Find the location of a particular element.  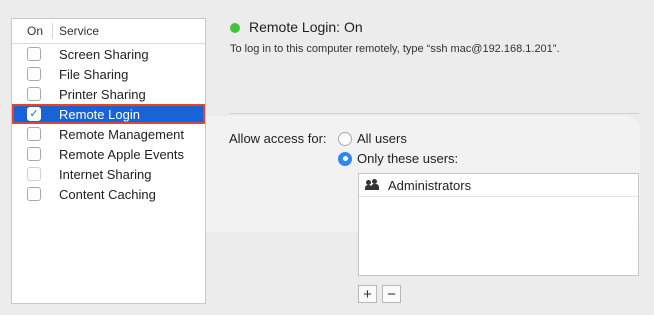

service-row-remote-login: ✓ Remote Login is located at coordinates (108, 114).